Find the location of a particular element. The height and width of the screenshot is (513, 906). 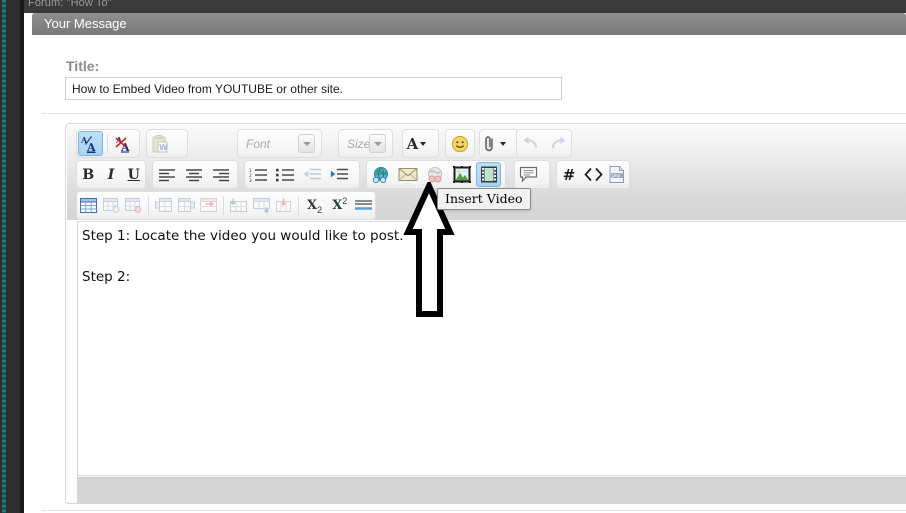

spellcheck-glyph: A A is located at coordinates (88, 144).